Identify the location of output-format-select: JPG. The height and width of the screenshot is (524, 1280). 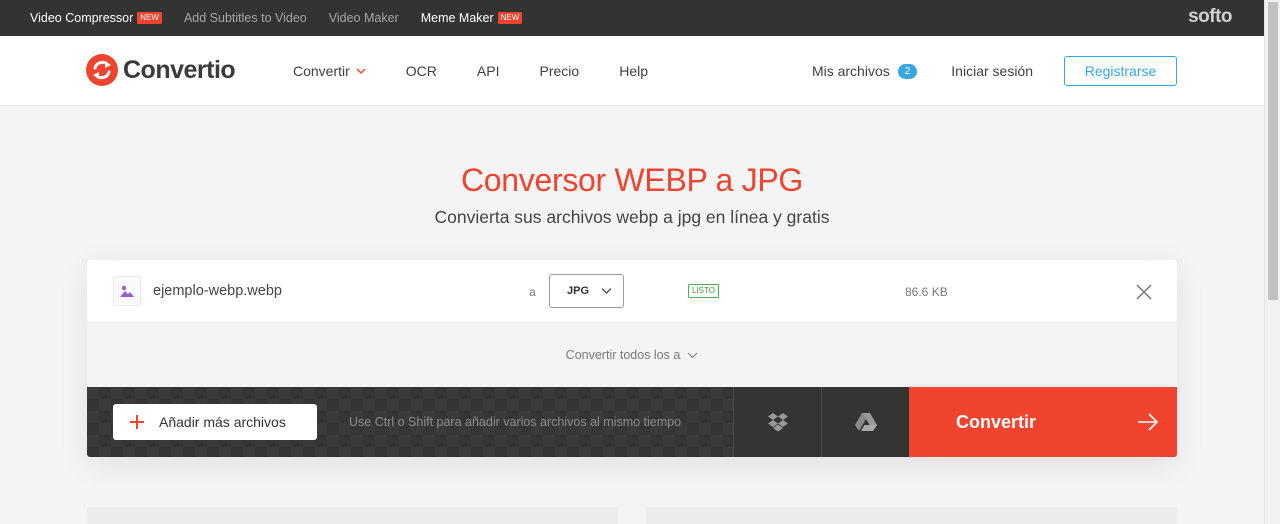
(586, 291).